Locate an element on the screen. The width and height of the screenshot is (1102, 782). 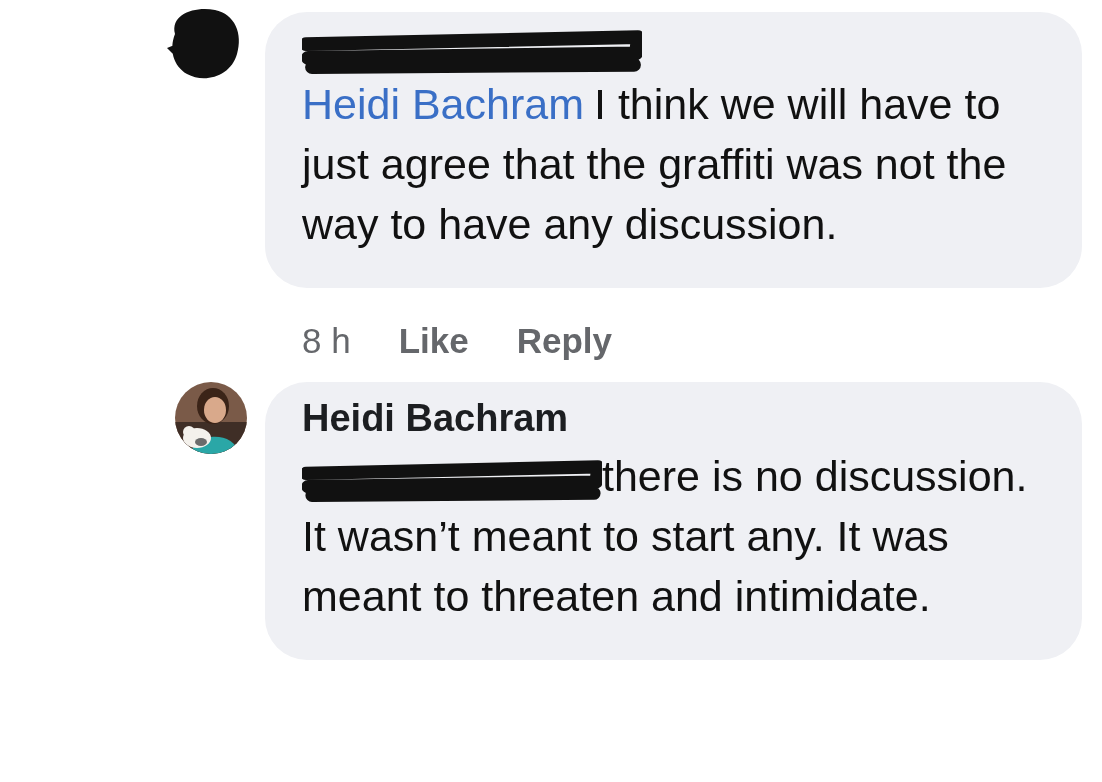
comment-text: there is no discussion. It wasn’t meant to start any. It was meant to threaten and intimidate. is located at coordinates (665, 536).